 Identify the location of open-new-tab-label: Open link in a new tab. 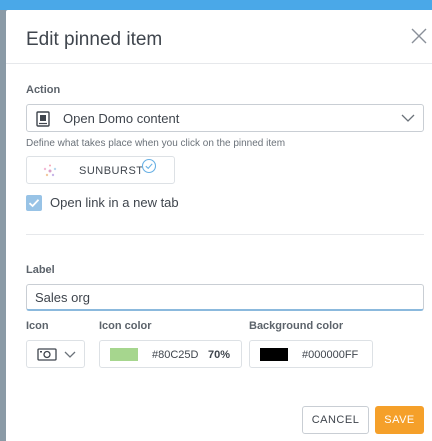
(114, 202).